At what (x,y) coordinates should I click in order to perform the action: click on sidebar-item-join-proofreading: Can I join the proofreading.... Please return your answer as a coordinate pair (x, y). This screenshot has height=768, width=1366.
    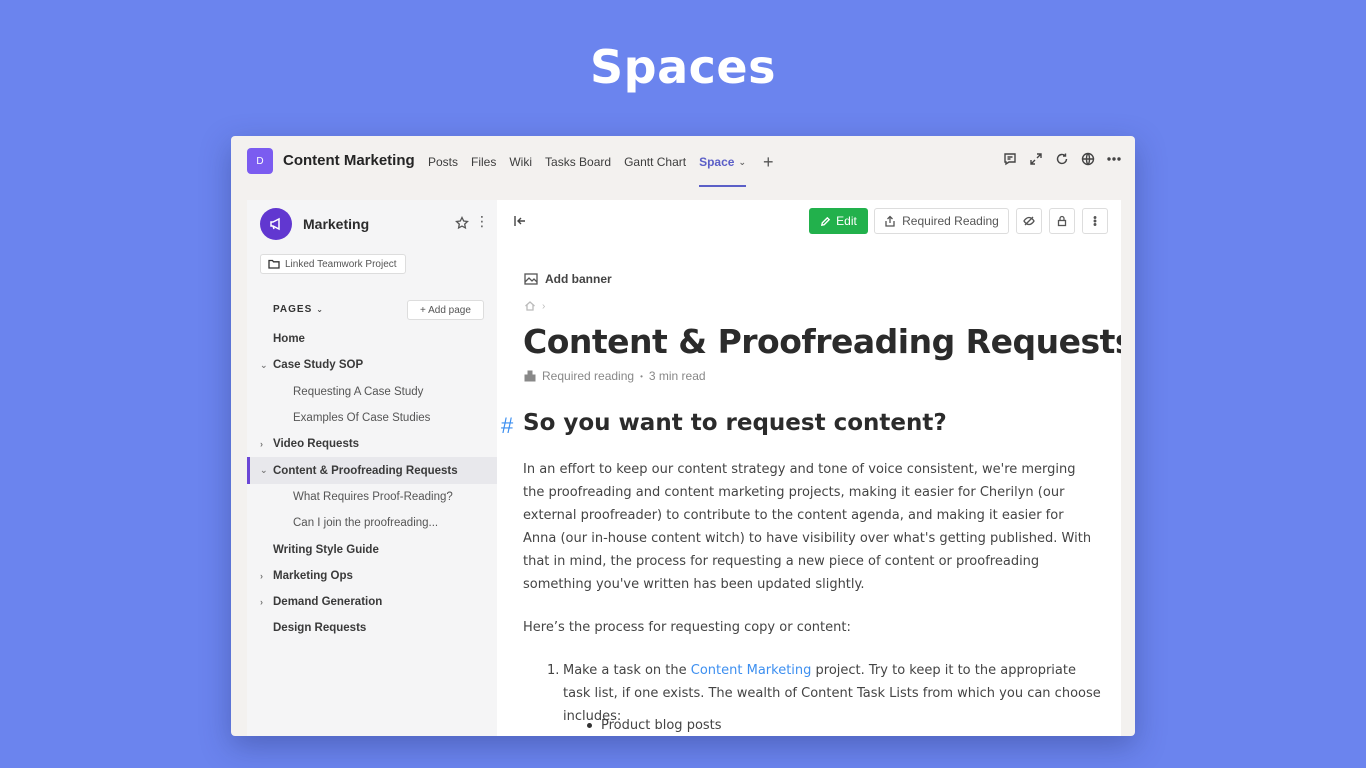
    Looking at the image, I should click on (372, 523).